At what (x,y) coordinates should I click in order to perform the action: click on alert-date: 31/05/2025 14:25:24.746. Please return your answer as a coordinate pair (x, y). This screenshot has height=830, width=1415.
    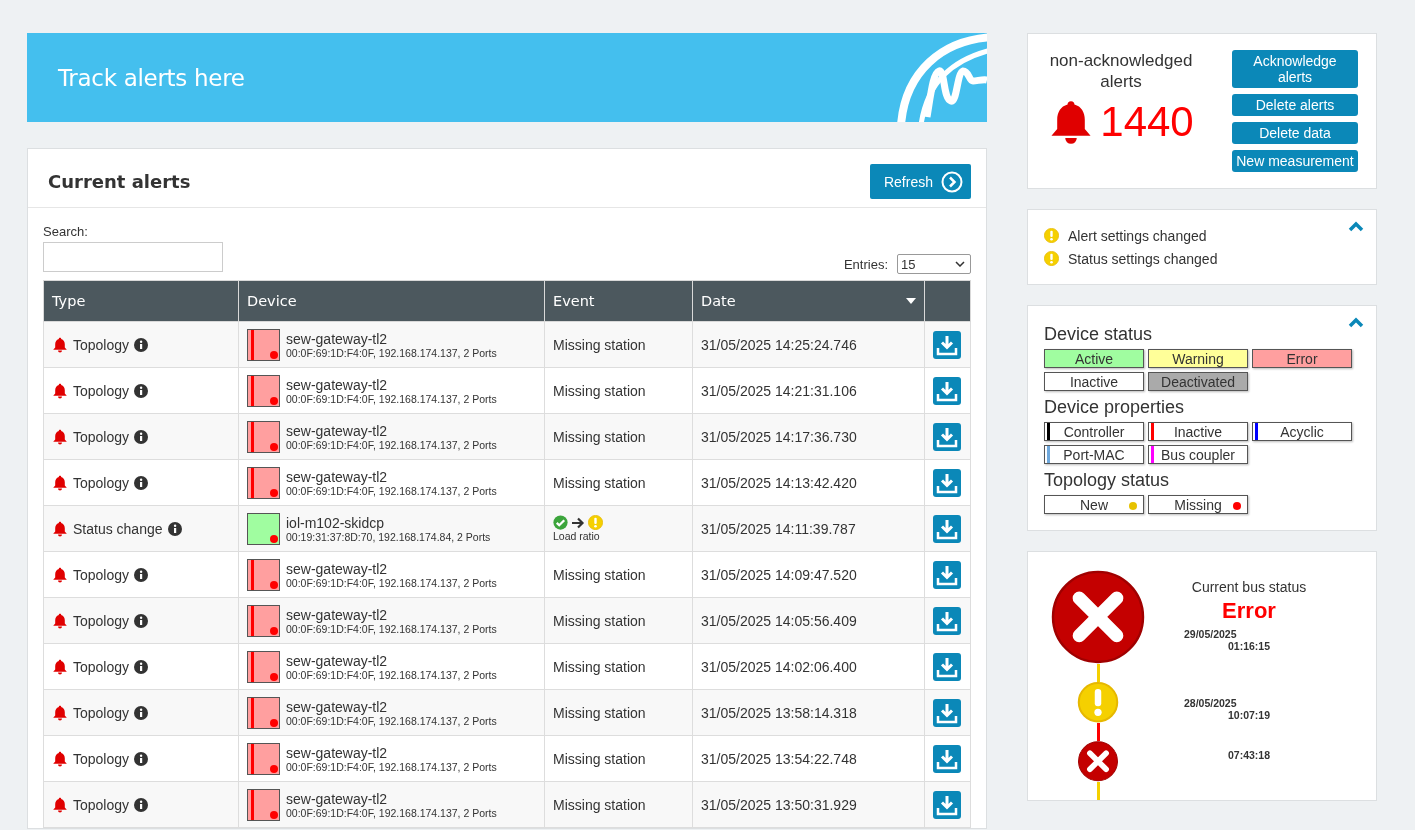
    Looking at the image, I should click on (779, 344).